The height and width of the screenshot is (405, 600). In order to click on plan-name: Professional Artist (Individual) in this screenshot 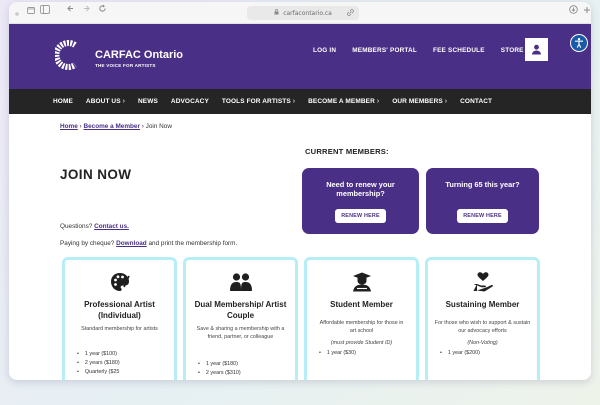, I will do `click(119, 310)`.